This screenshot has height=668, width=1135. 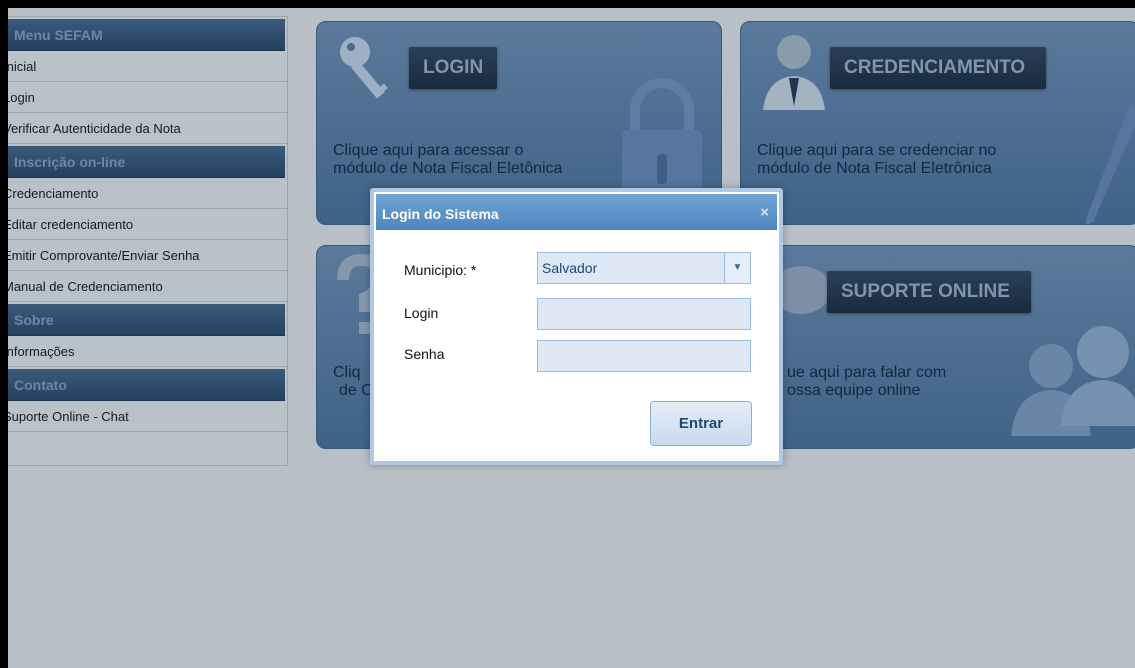 I want to click on sidebar-item-verificar-autenticidade: Verificar Autenticidade da Nota, so click(x=147, y=128).